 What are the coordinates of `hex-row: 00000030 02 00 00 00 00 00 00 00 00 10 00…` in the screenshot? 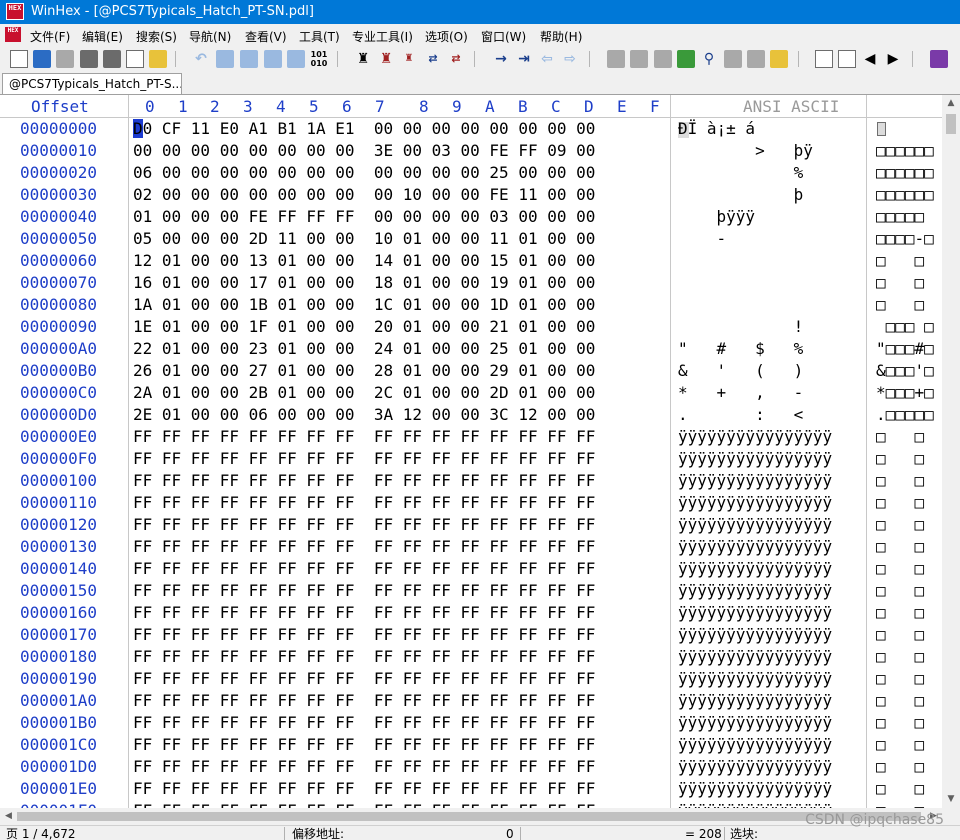 It's located at (471, 195).